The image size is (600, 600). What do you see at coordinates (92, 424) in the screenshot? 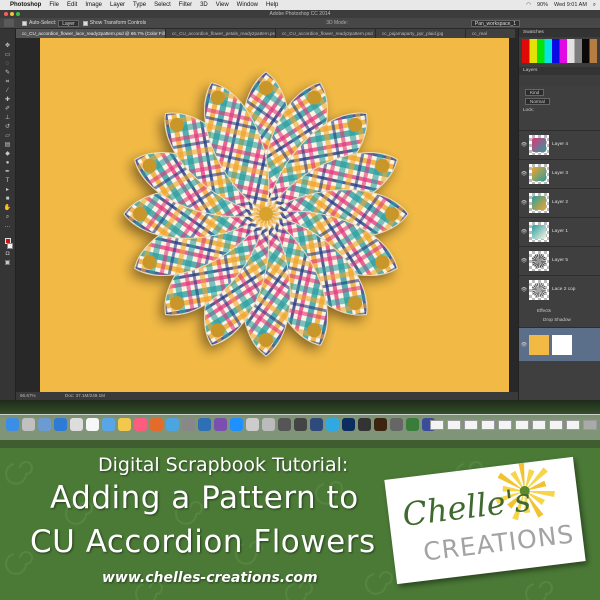
I see `calendar-icon` at bounding box center [92, 424].